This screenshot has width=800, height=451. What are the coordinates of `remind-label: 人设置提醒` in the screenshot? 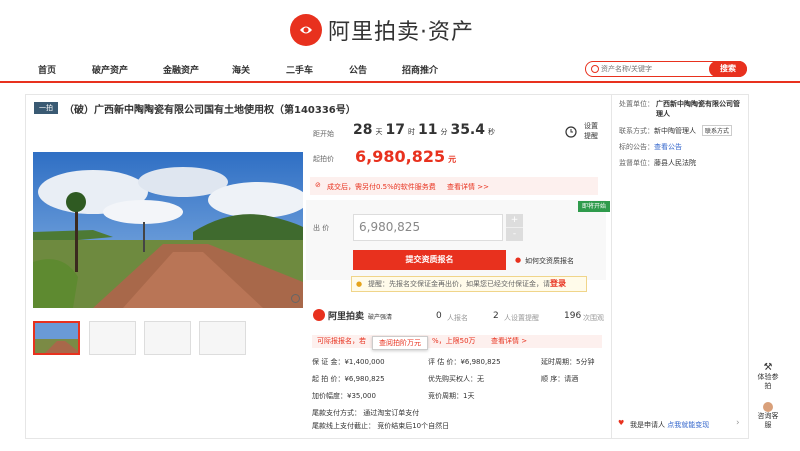 It's located at (521, 318).